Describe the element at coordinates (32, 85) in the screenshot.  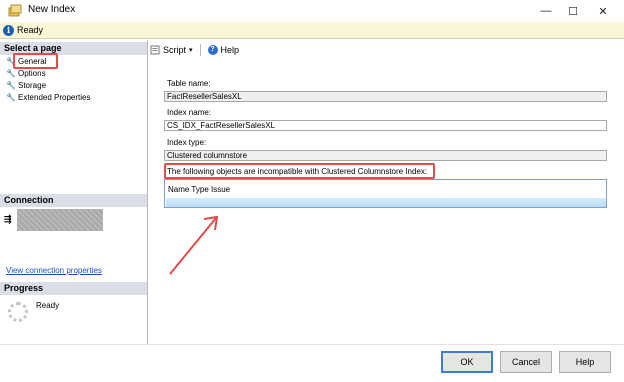
I see `page-item-label: Storage` at that location.